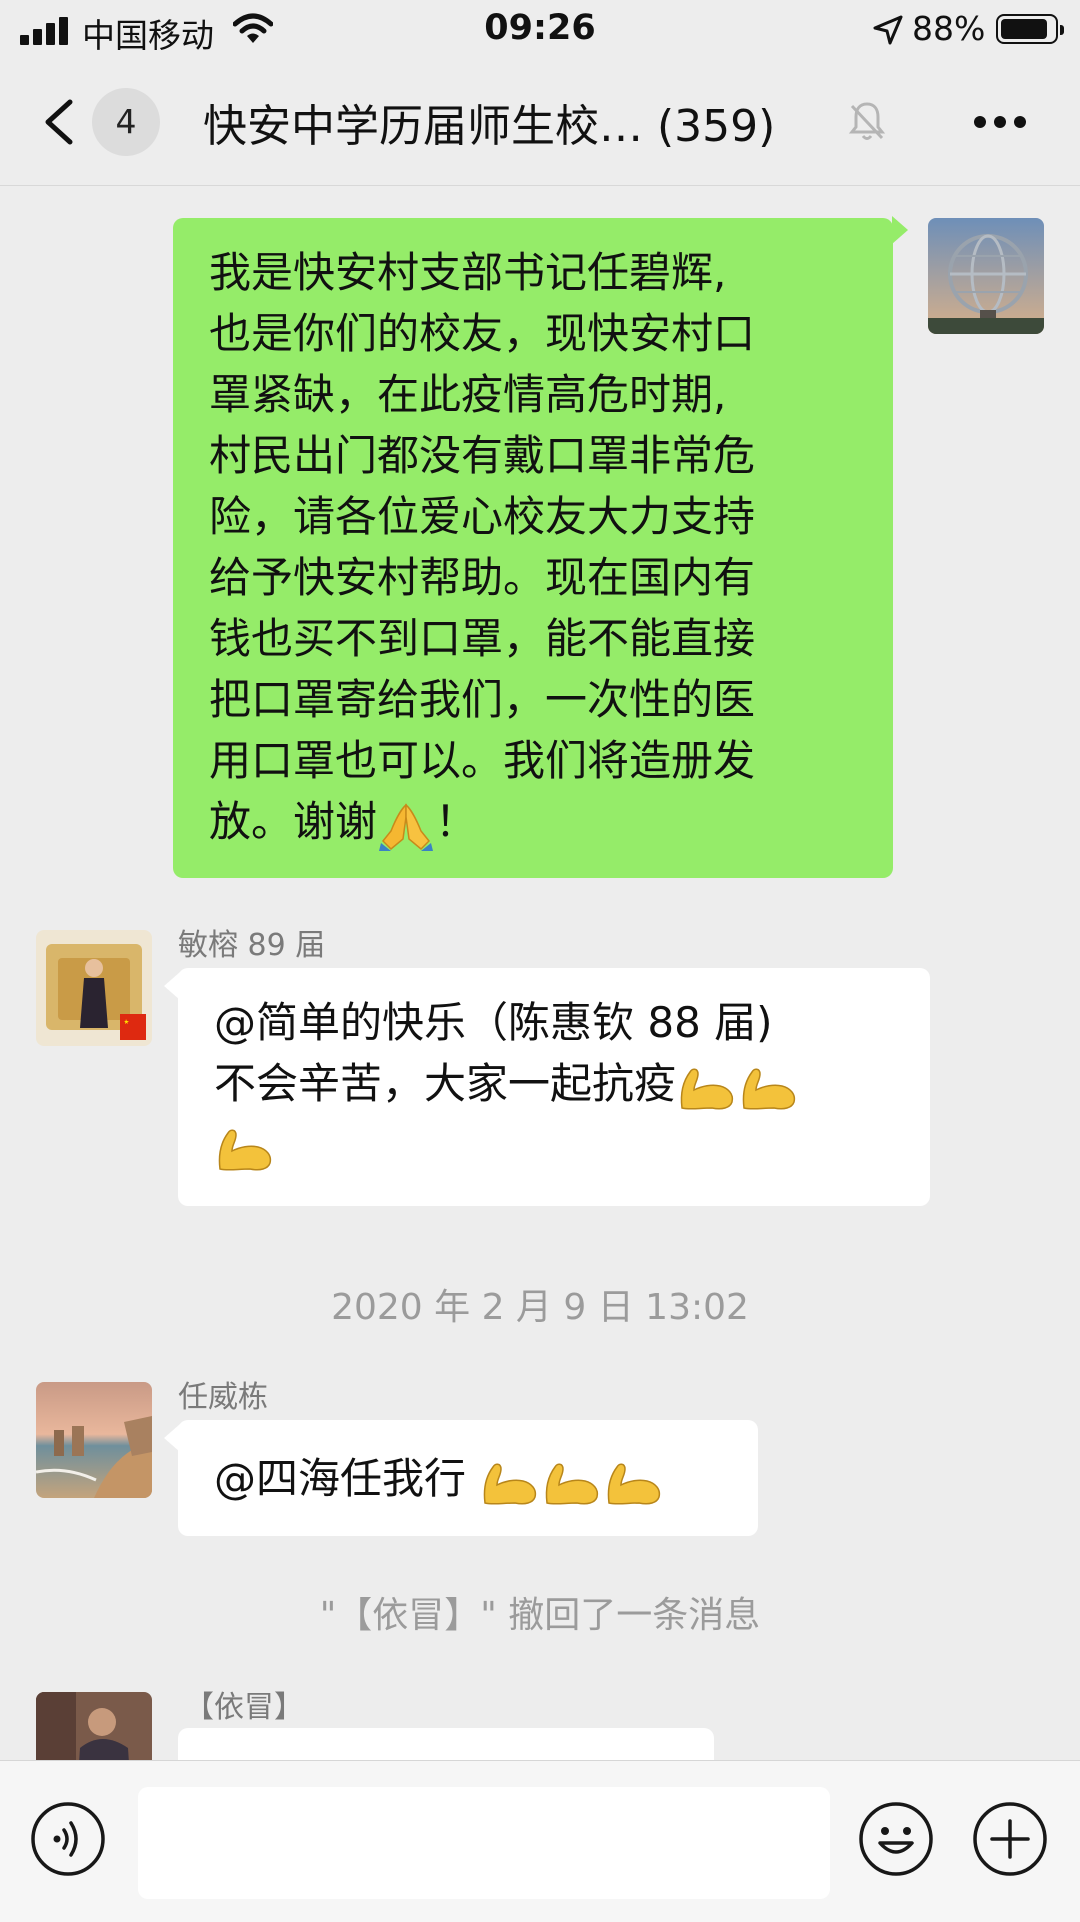 The image size is (1080, 1922). What do you see at coordinates (446, 1744) in the screenshot?
I see `message-bubble-received` at bounding box center [446, 1744].